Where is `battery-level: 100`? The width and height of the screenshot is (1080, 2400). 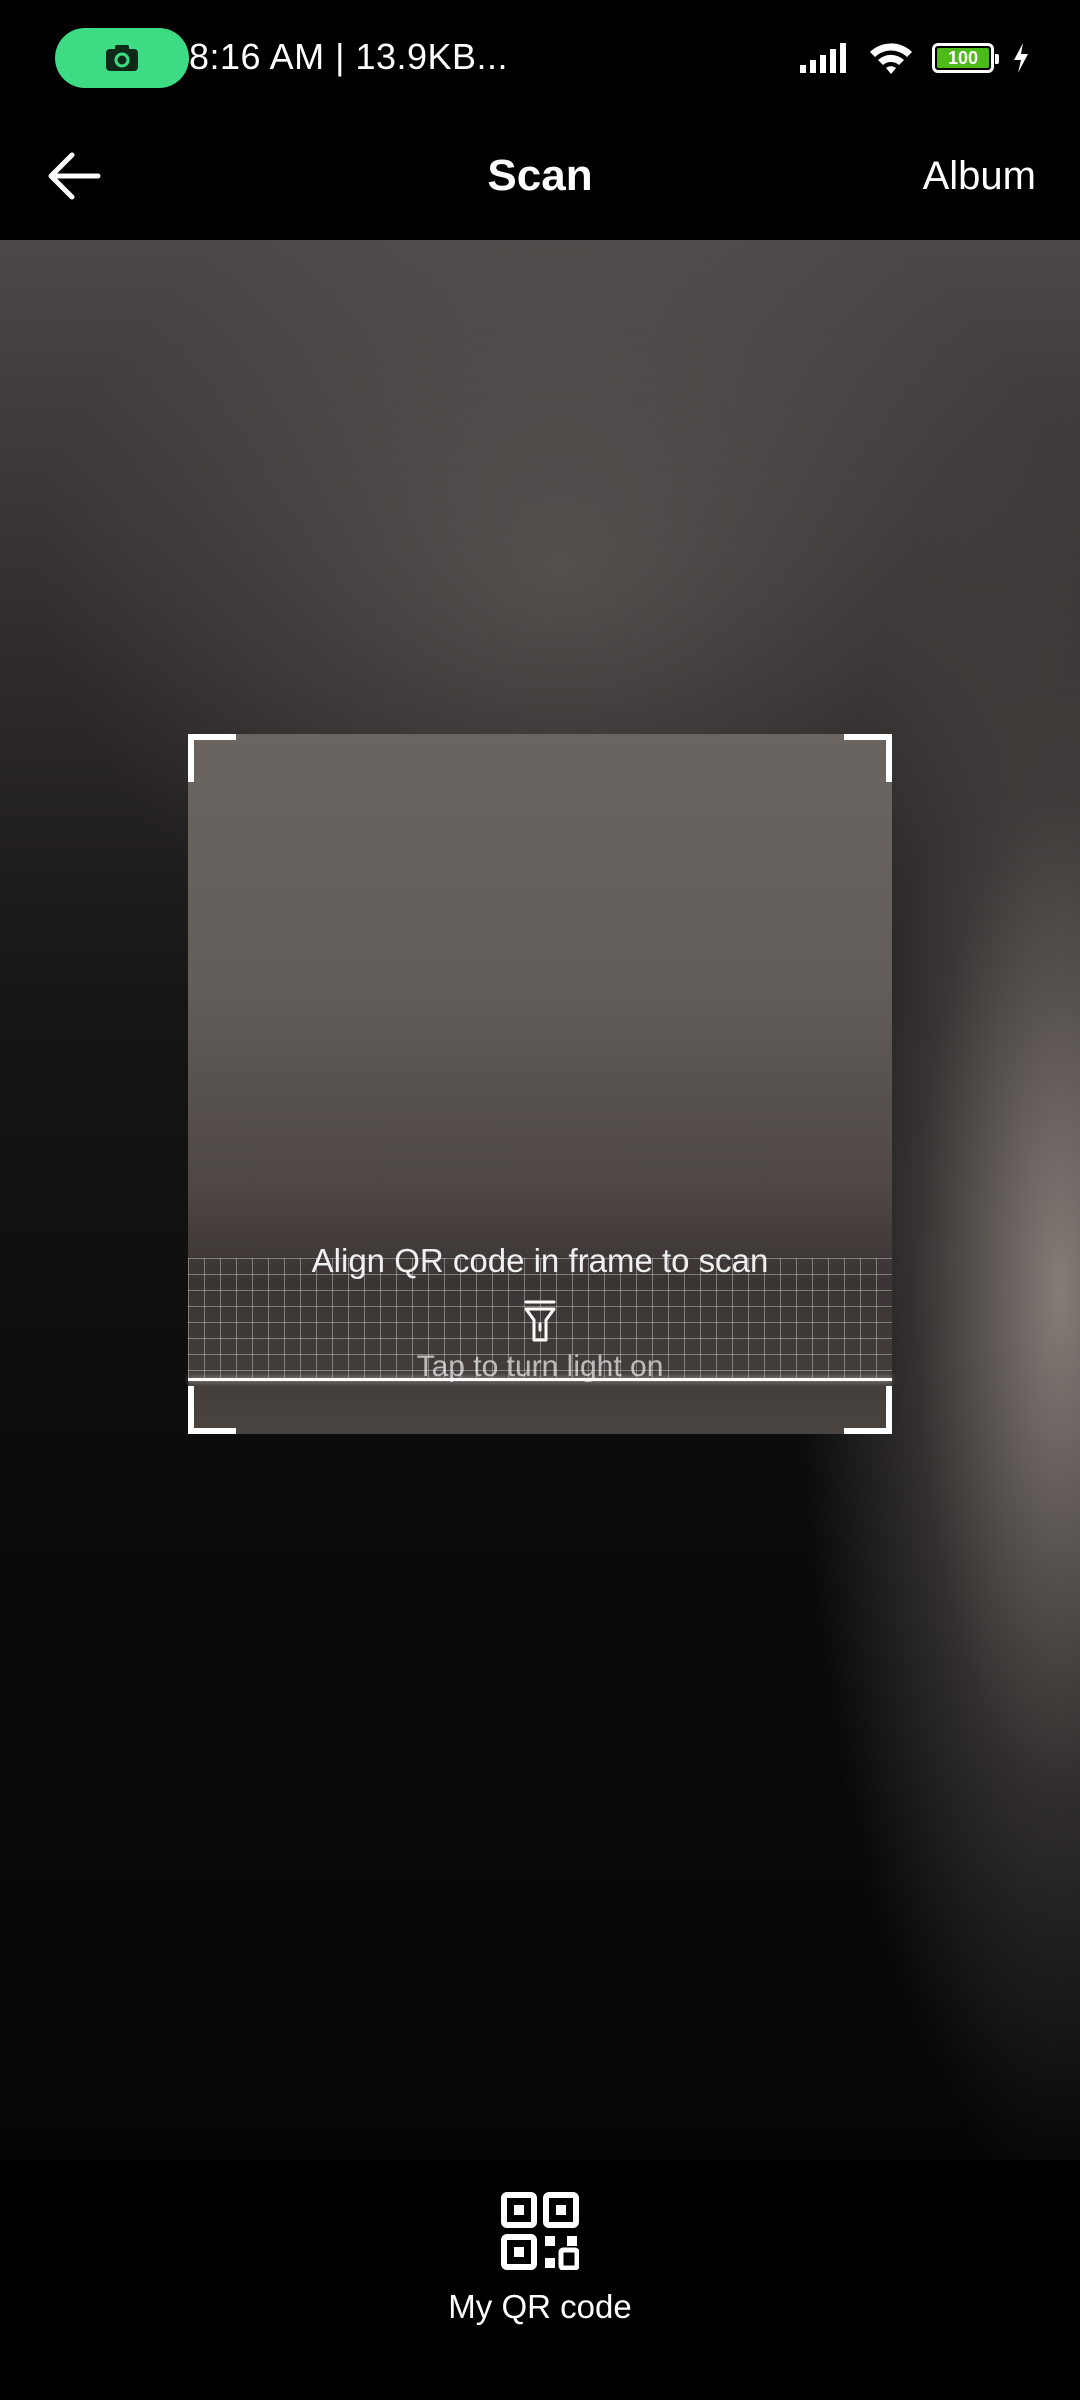
battery-level: 100 is located at coordinates (963, 58).